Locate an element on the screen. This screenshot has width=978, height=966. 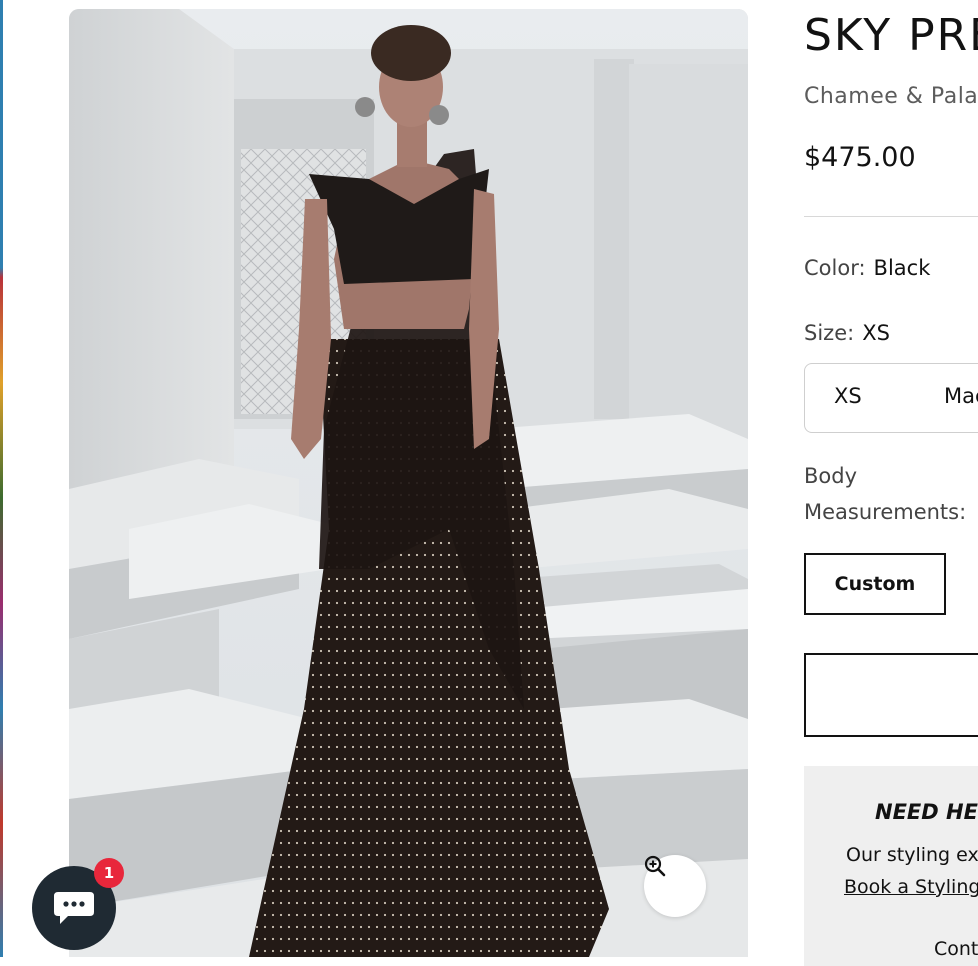
zoom-button is located at coordinates (675, 886).